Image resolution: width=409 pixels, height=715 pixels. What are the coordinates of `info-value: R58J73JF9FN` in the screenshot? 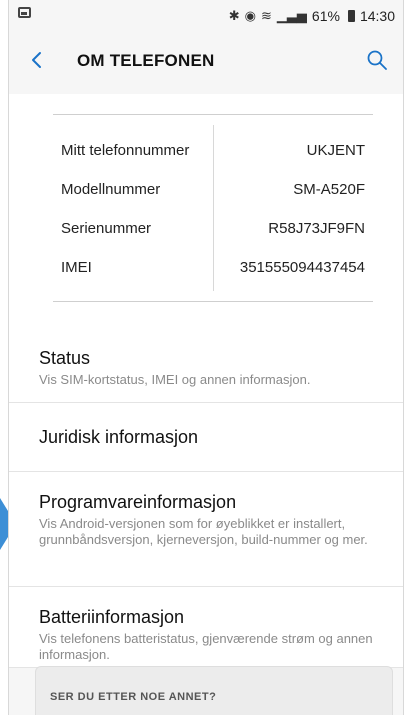 It's located at (316, 228).